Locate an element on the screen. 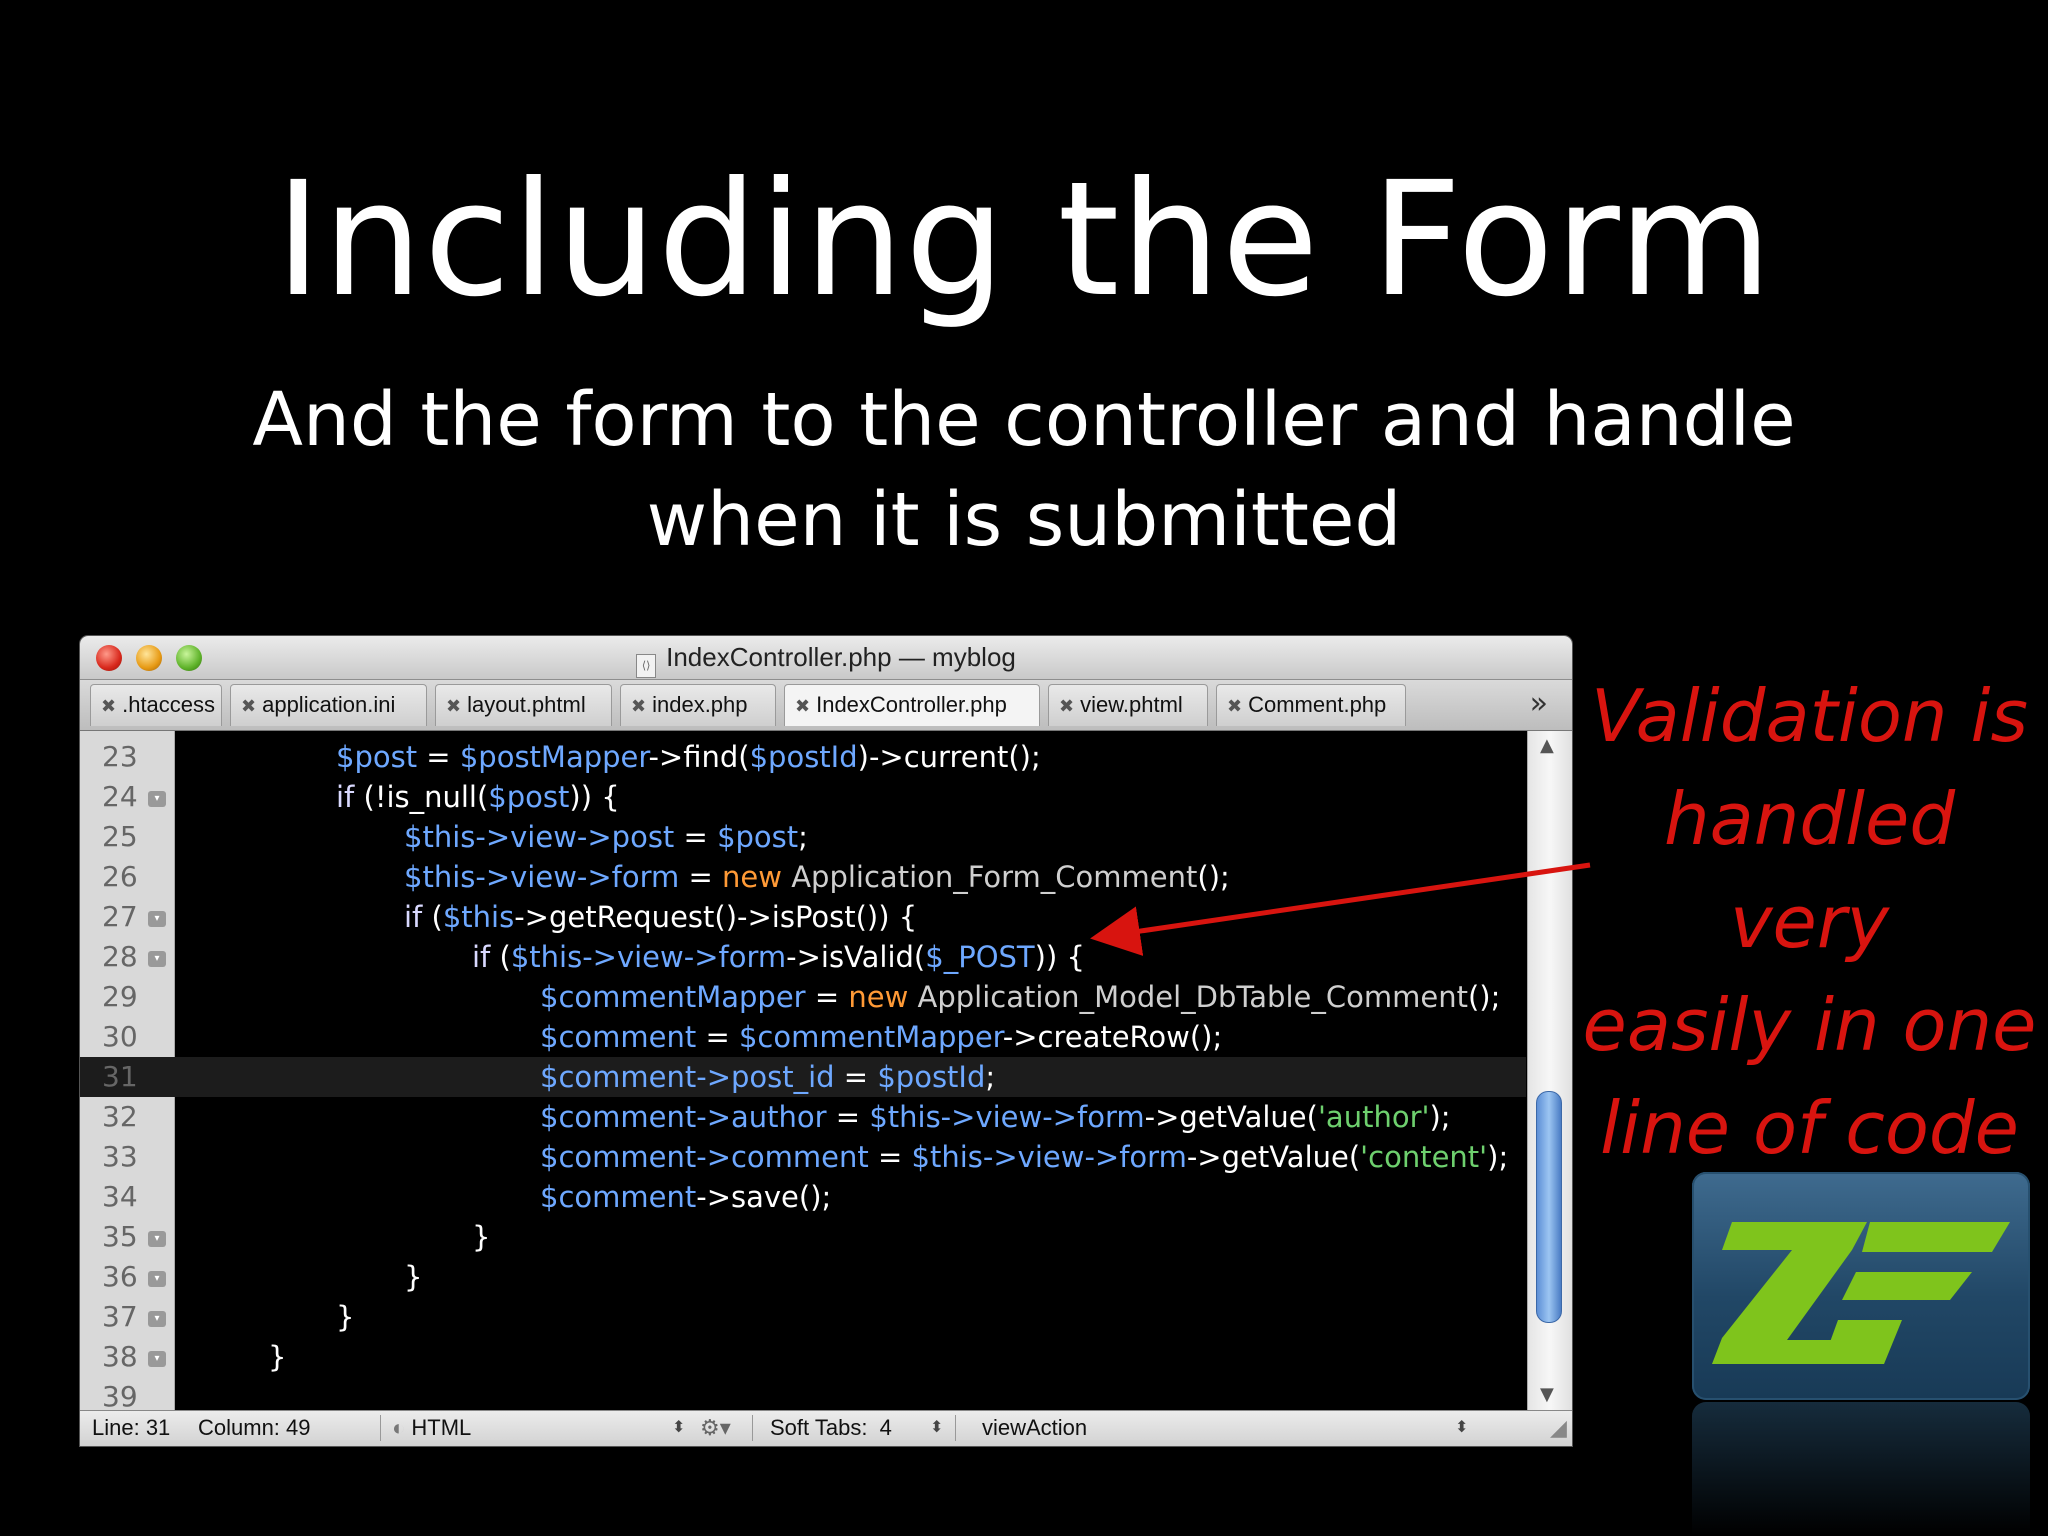 The image size is (2048, 1536). zend-framework-logo is located at coordinates (1861, 1286).